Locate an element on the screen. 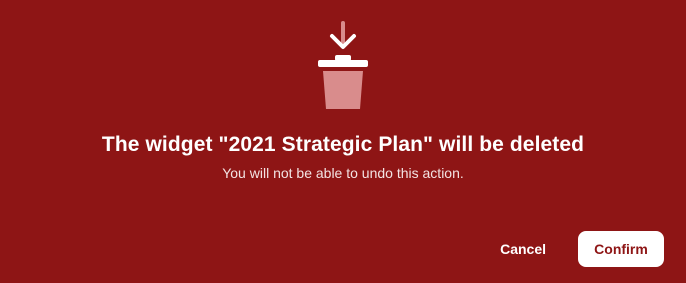 The height and width of the screenshot is (283, 686). confirm-button: Confirm is located at coordinates (621, 249).